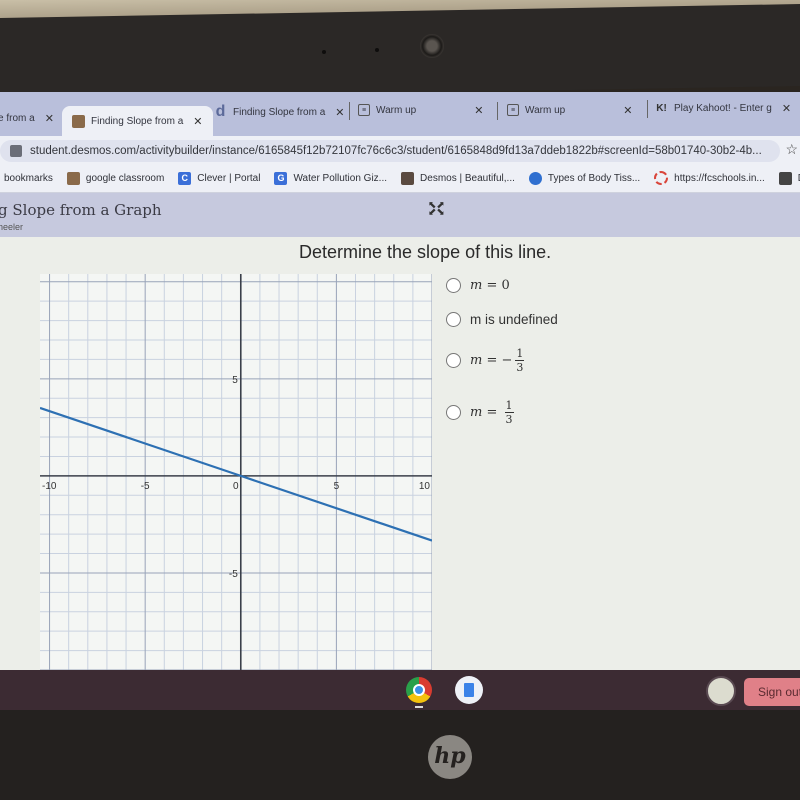 This screenshot has width=800, height=800. I want to click on x-tick-label: -5, so click(145, 486).